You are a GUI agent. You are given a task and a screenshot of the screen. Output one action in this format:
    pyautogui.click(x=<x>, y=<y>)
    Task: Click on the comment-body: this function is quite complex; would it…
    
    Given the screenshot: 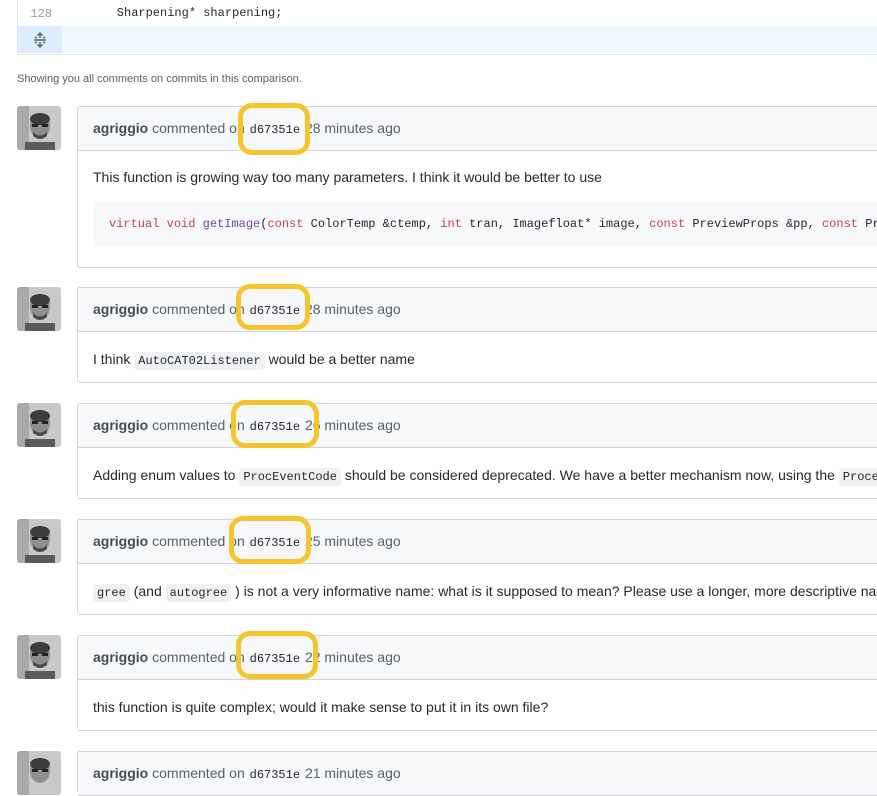 What is the action you would take?
    pyautogui.click(x=477, y=697)
    